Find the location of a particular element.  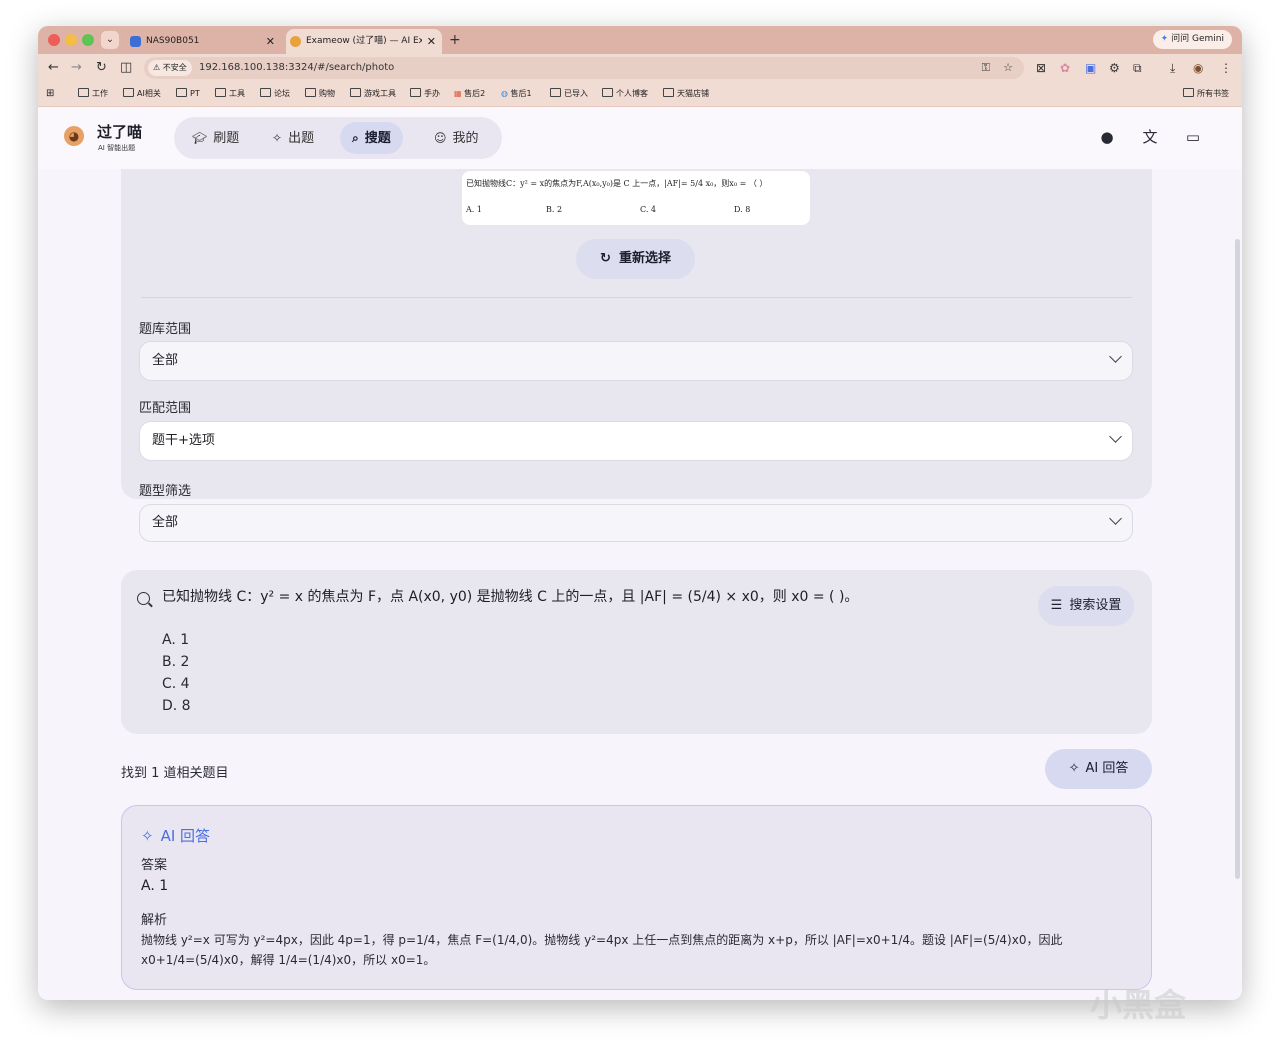

type-filter-select: 全部 is located at coordinates (636, 523).